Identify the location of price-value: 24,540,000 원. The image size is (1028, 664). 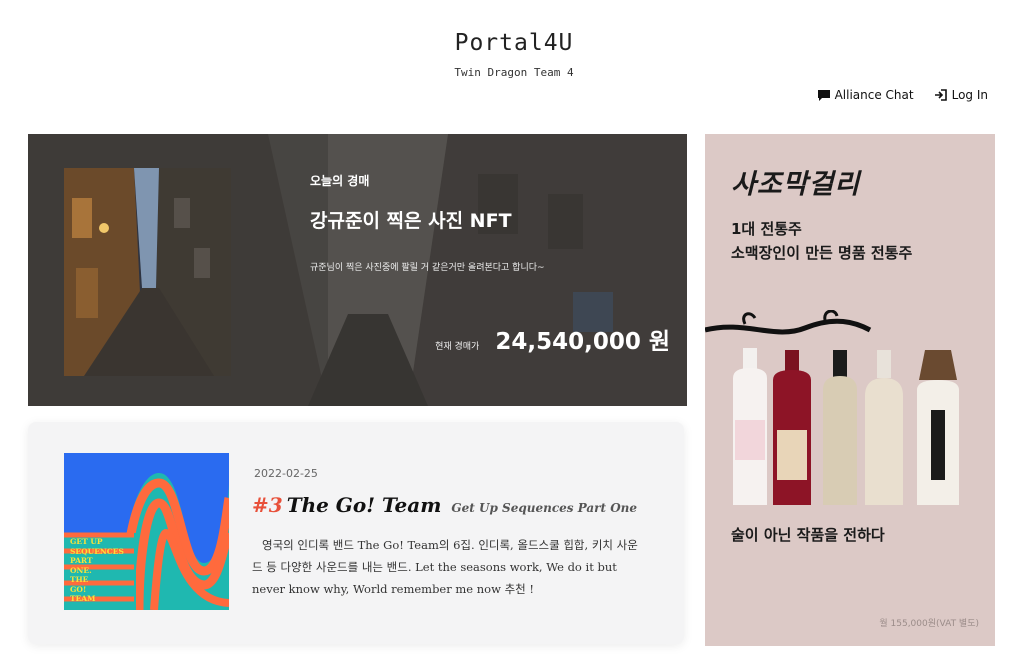
(582, 342).